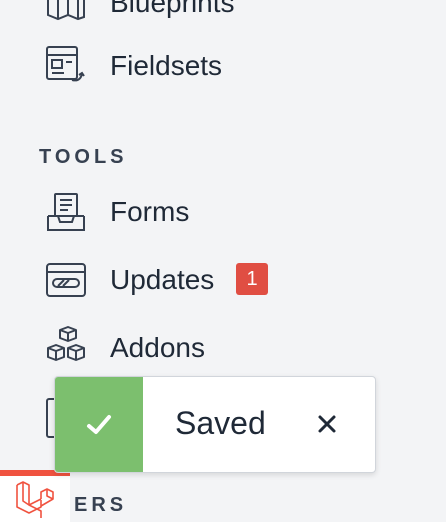 Image resolution: width=446 pixels, height=522 pixels. I want to click on laravel-logo, so click(35, 496).